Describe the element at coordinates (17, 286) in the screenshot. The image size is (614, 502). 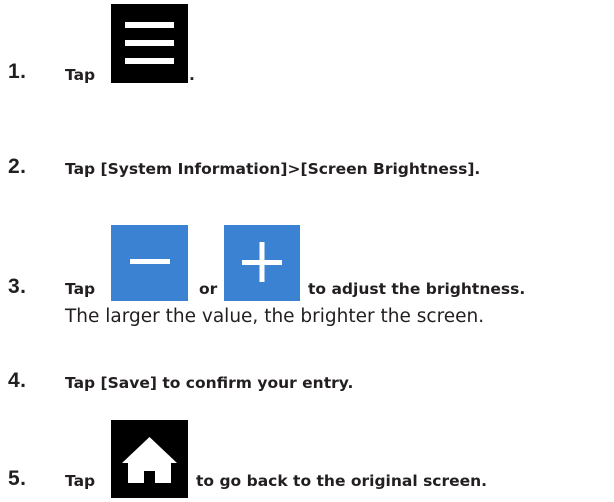
I see `step-number: 3.` at that location.